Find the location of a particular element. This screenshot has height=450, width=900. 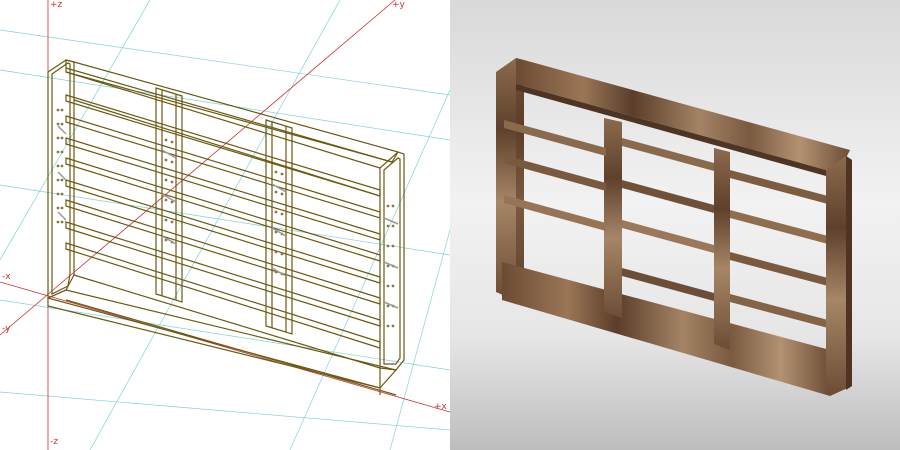

divider-left is located at coordinates (613, 218).